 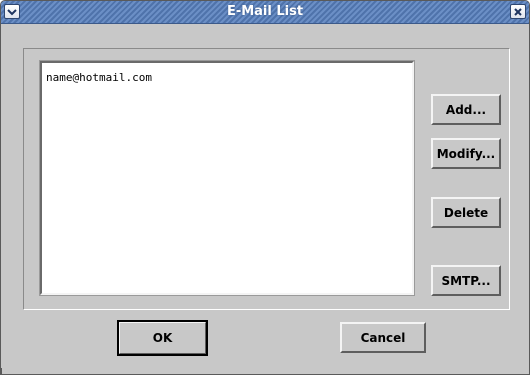 What do you see at coordinates (466, 212) in the screenshot?
I see `delete-button: Delete` at bounding box center [466, 212].